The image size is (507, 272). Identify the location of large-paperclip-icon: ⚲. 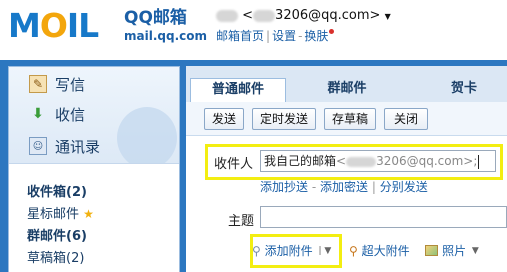
(353, 250).